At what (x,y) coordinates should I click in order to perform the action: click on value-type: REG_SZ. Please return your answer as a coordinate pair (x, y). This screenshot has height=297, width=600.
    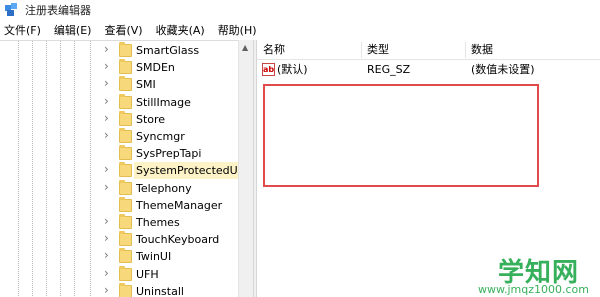
    Looking at the image, I should click on (389, 69).